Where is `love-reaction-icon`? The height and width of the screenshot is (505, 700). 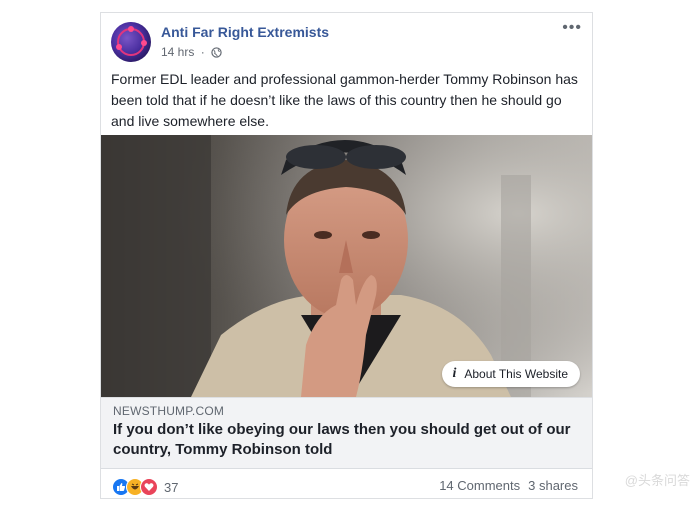
love-reaction-icon is located at coordinates (149, 487).